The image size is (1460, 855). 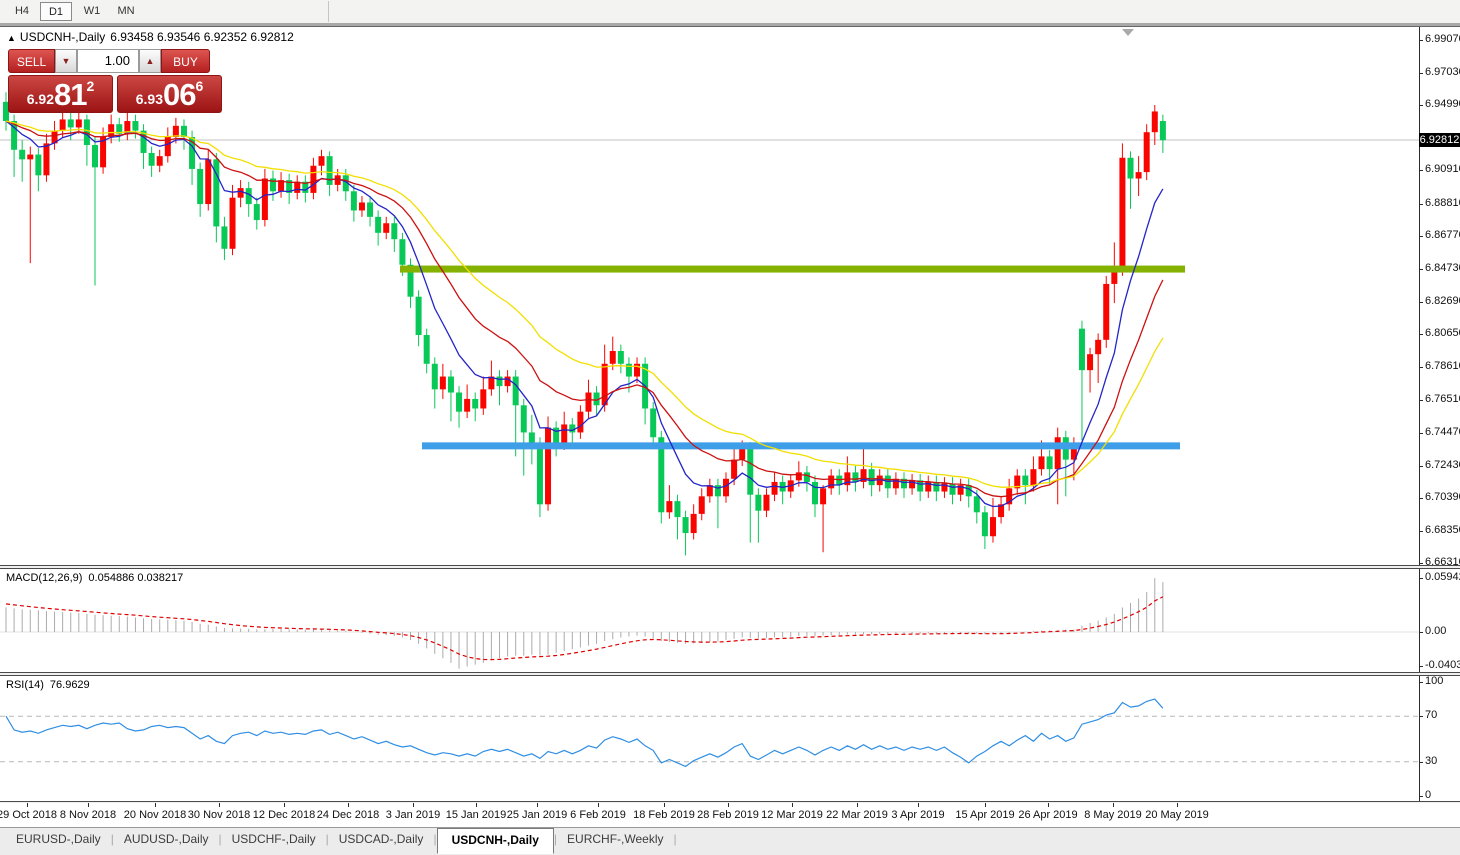 I want to click on timeframe-mn-button: MN, so click(x=126, y=11).